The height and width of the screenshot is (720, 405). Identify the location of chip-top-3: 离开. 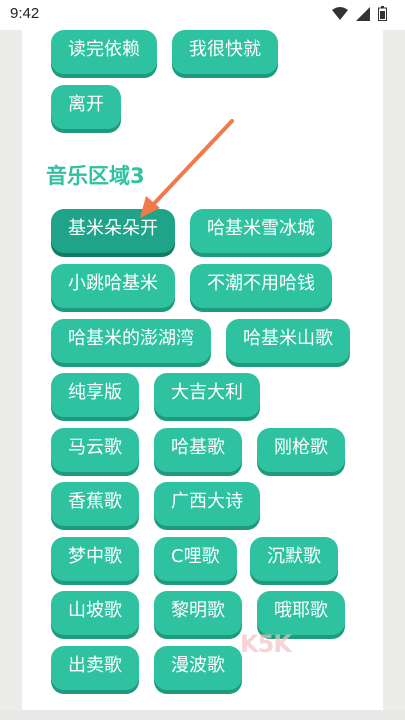
(86, 107).